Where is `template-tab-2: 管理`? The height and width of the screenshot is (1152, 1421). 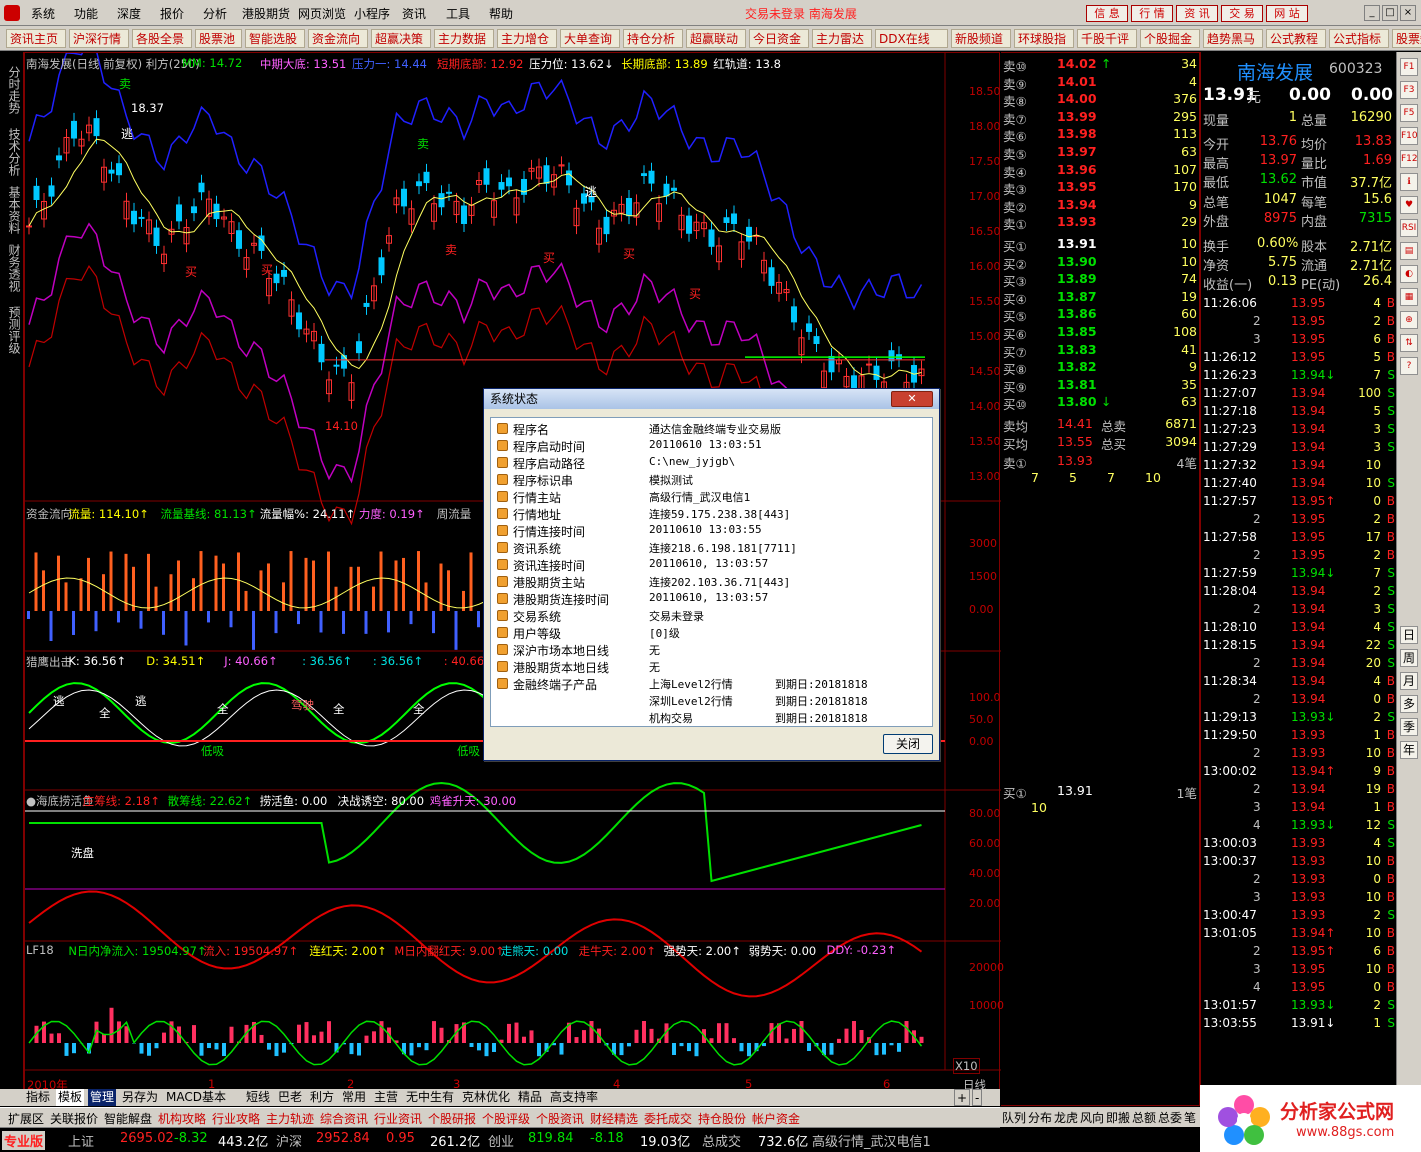
template-tab-2: 管理 is located at coordinates (102, 1097).